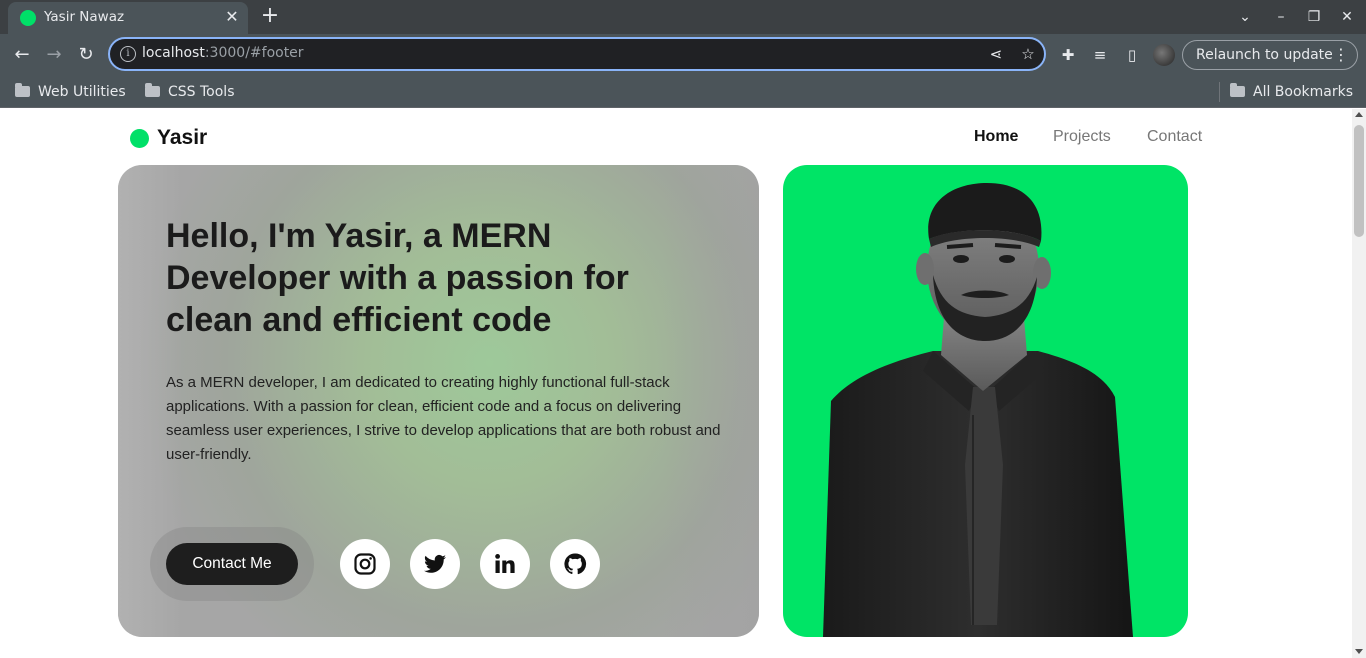 The image size is (1366, 658). I want to click on bookmark-star-icon: ☆, so click(1028, 54).